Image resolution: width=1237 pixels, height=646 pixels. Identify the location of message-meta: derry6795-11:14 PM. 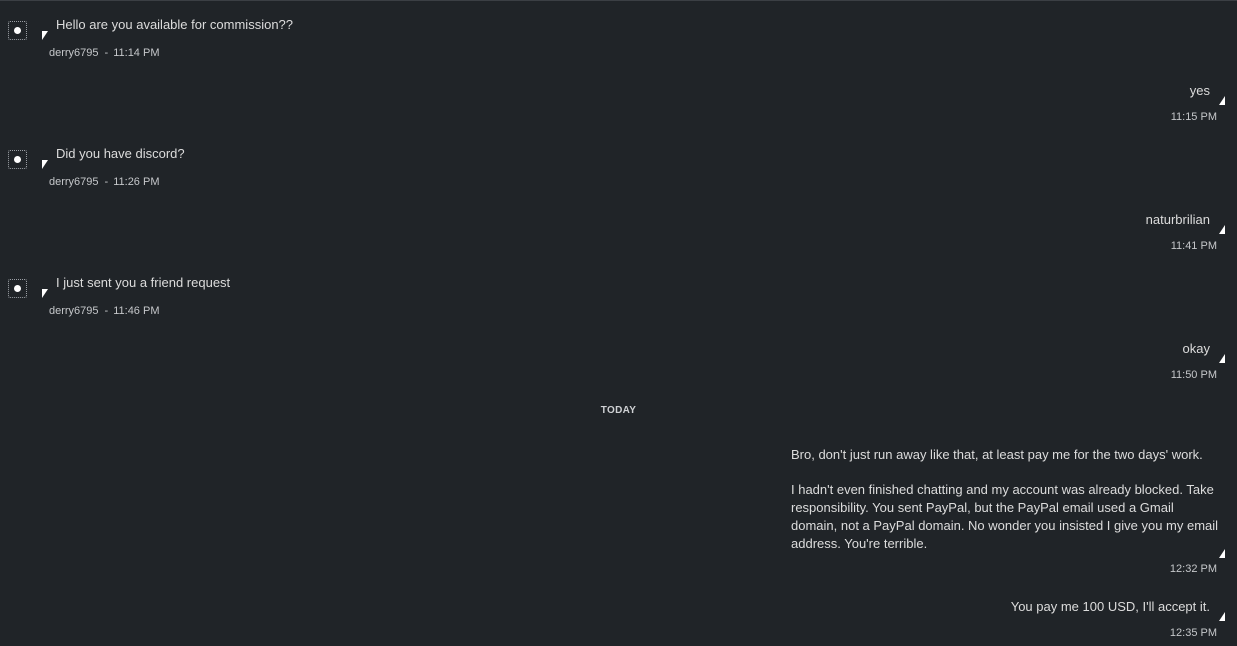
(104, 53).